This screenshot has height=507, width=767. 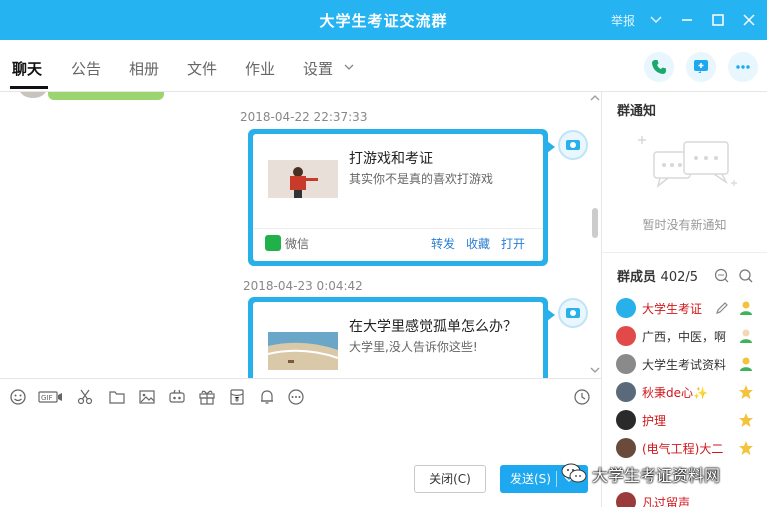 I want to click on wechat-logo-icon, so click(x=574, y=473).